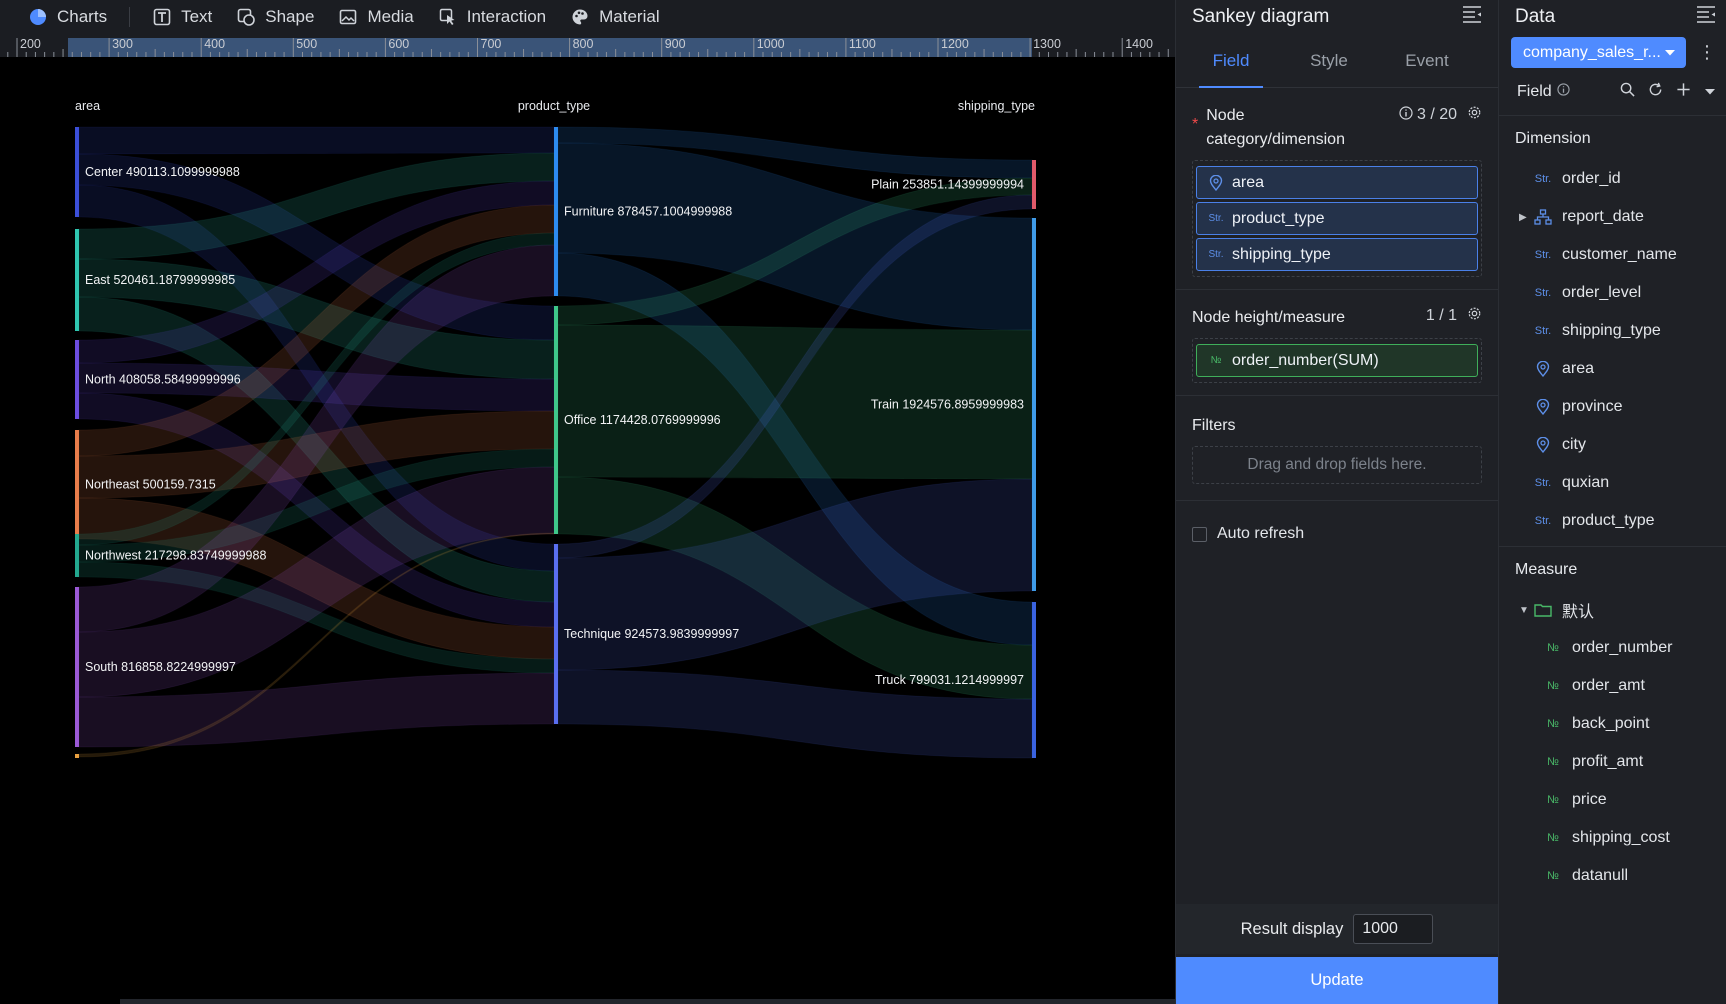 The height and width of the screenshot is (1004, 1726). I want to click on refresh-icon, so click(1655, 92).